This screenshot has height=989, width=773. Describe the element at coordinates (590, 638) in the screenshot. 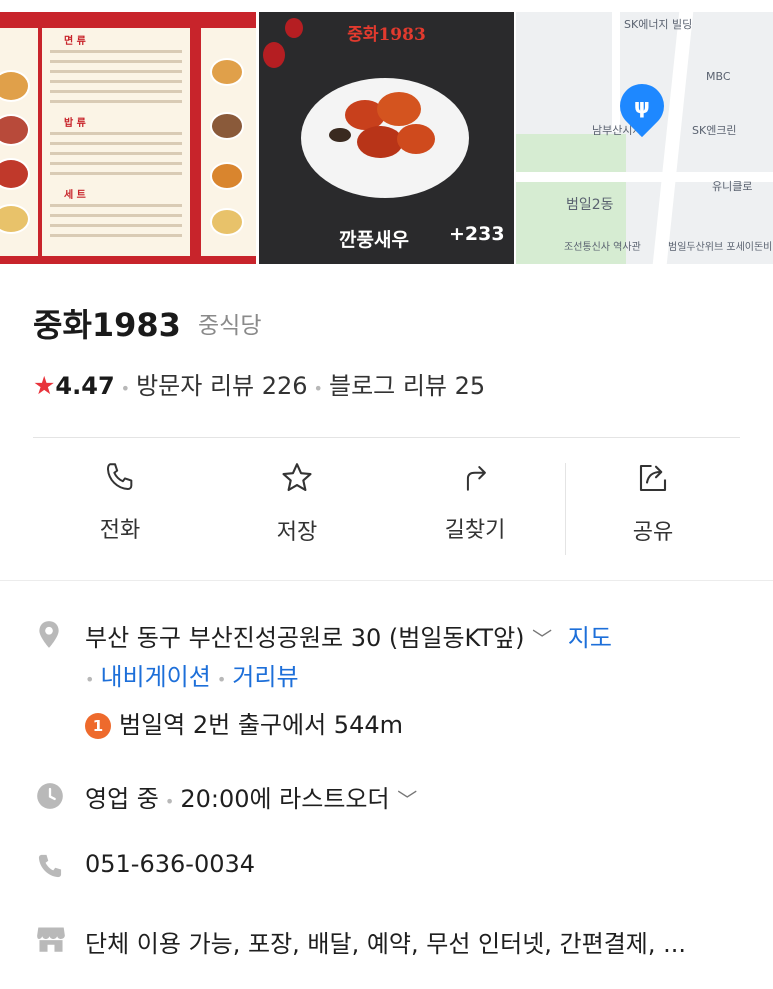

I see `map-link: 지도` at that location.